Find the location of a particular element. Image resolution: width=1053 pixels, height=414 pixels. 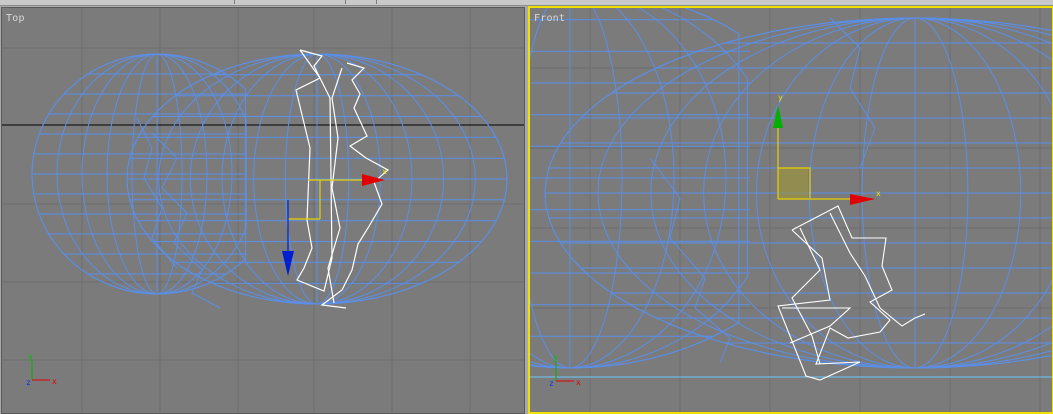

gizmo-z-arrow is located at coordinates (288, 263).